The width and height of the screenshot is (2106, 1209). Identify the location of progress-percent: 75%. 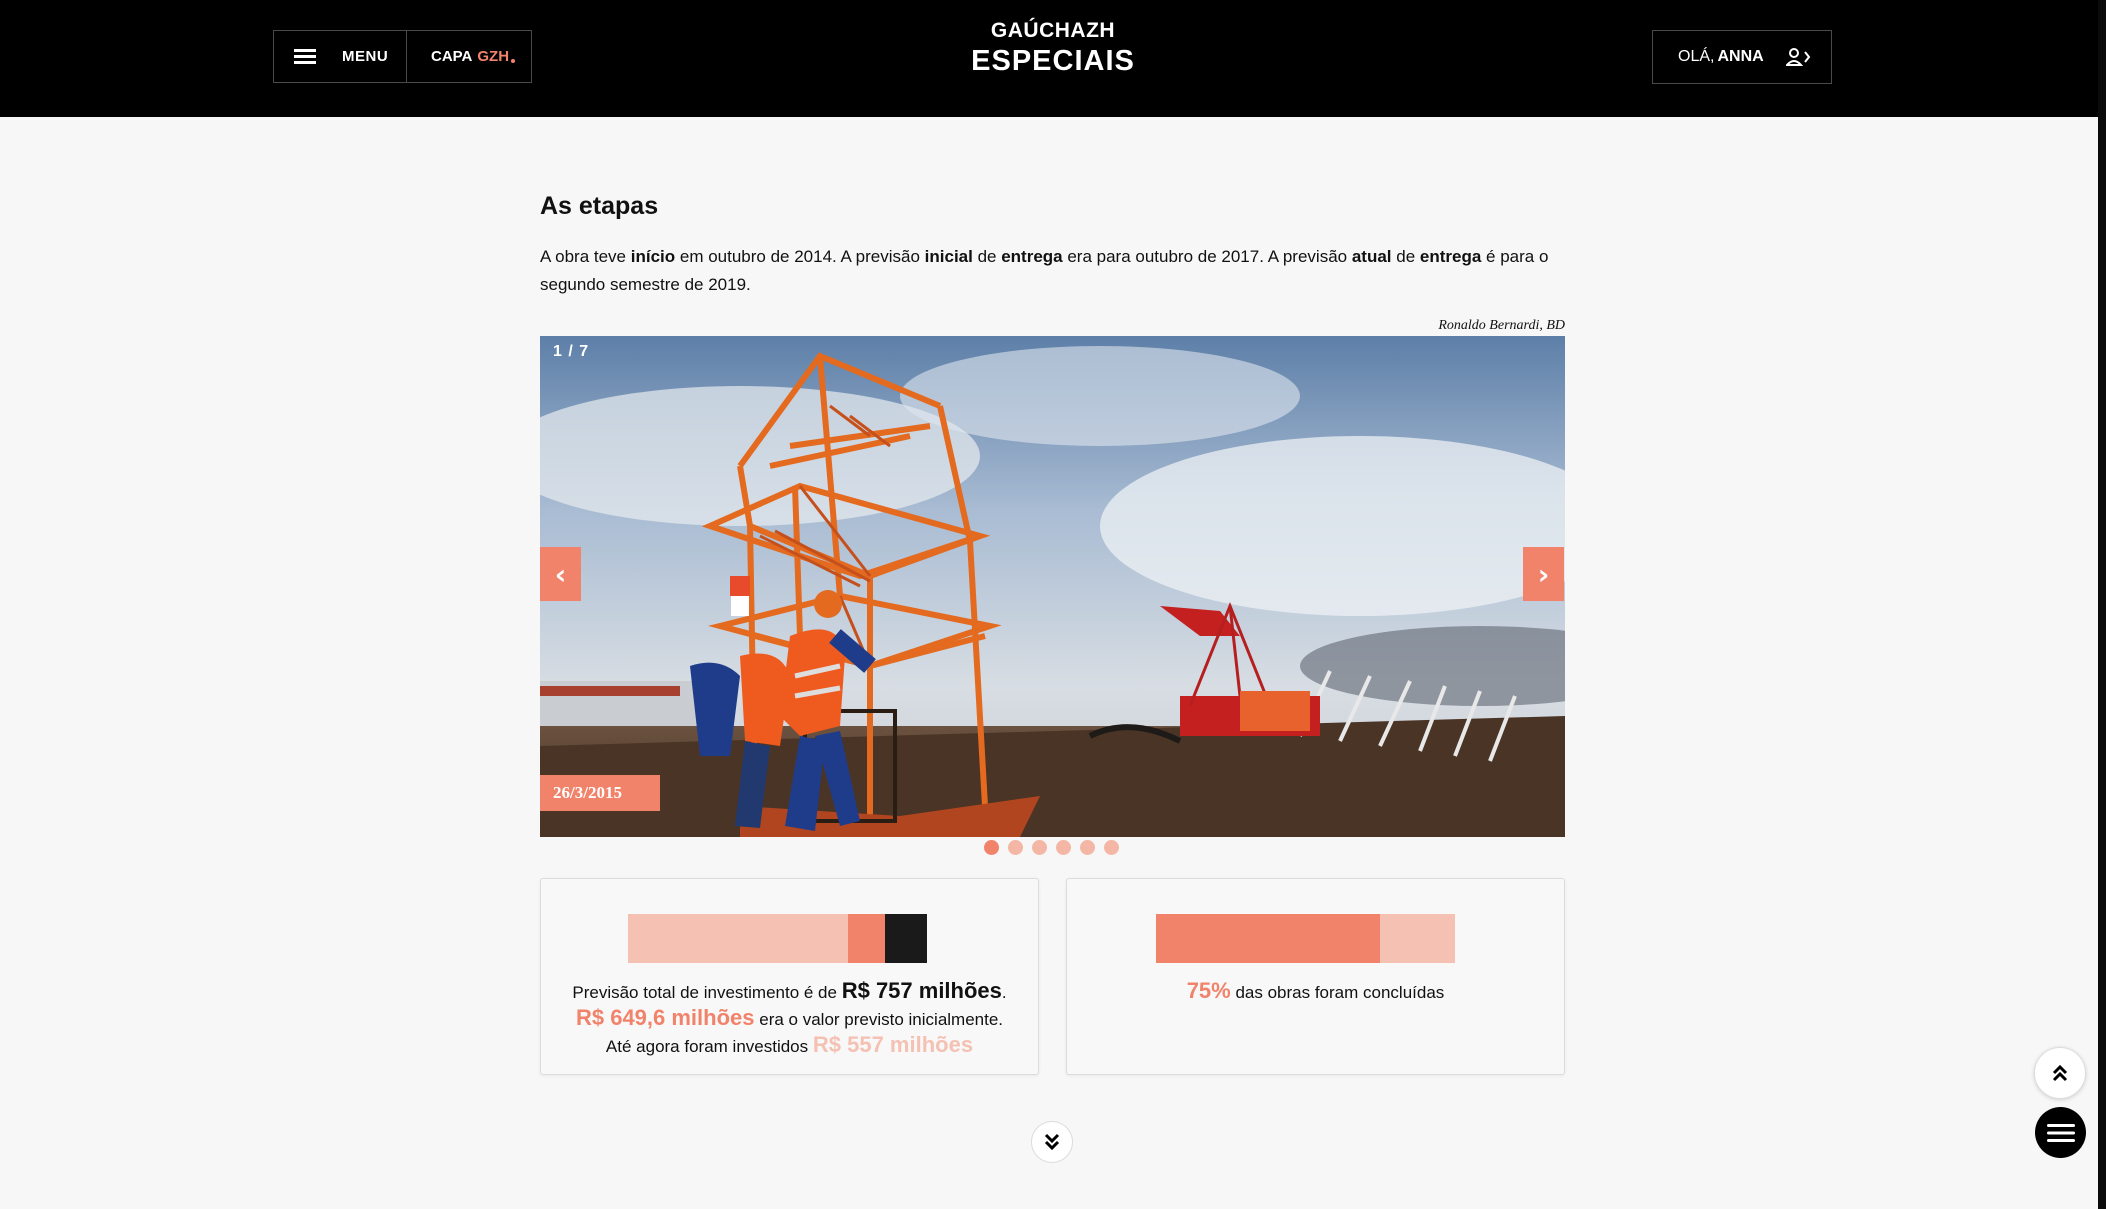
(1208, 990).